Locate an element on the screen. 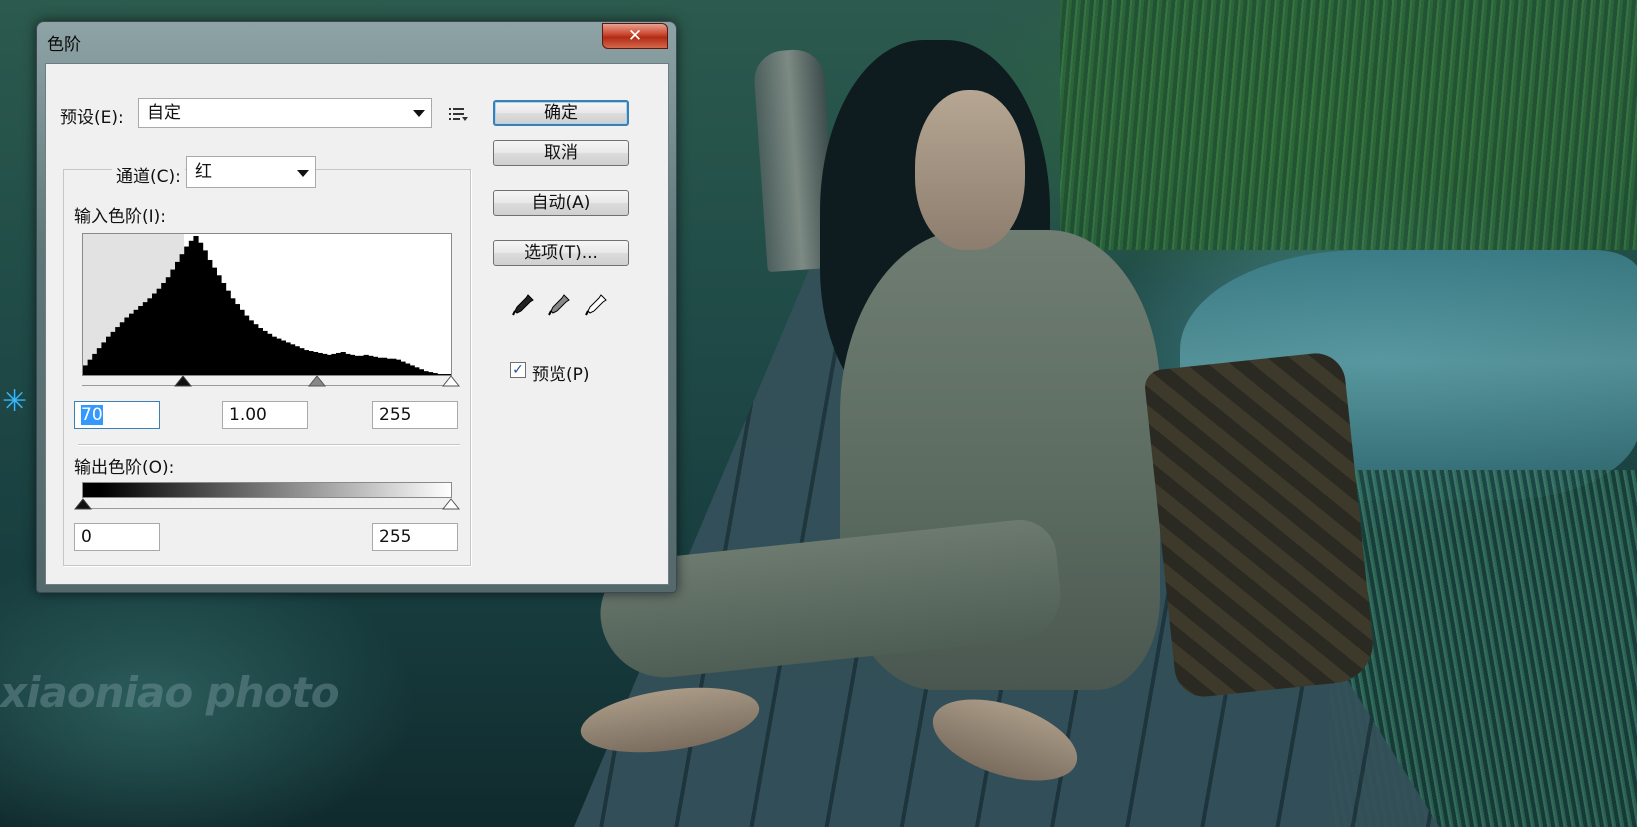  input-gamma-field: 1.00 is located at coordinates (265, 415).